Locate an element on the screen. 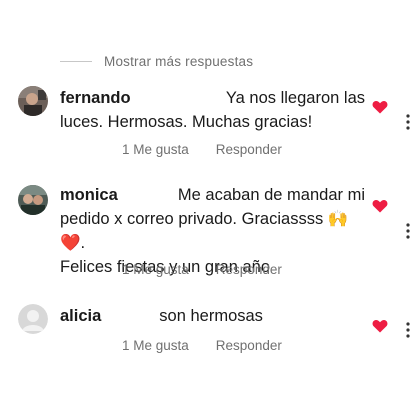  show-more-replies: Mostrar más respuestas is located at coordinates (156, 61).